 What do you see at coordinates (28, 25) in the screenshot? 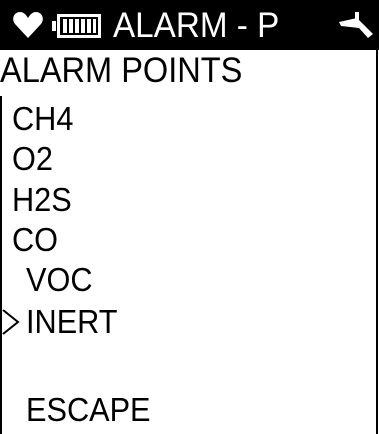
I see `heart-icon` at bounding box center [28, 25].